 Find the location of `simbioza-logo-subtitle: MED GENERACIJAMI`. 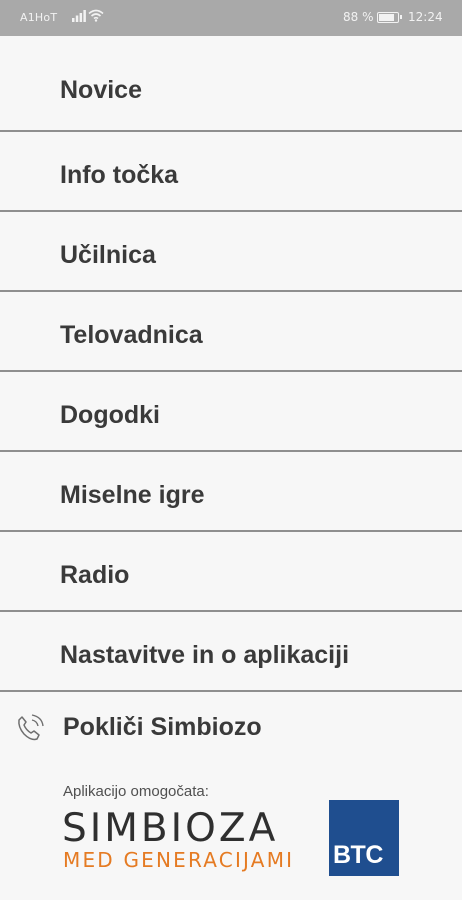

simbioza-logo-subtitle: MED GENERACIJAMI is located at coordinates (179, 860).